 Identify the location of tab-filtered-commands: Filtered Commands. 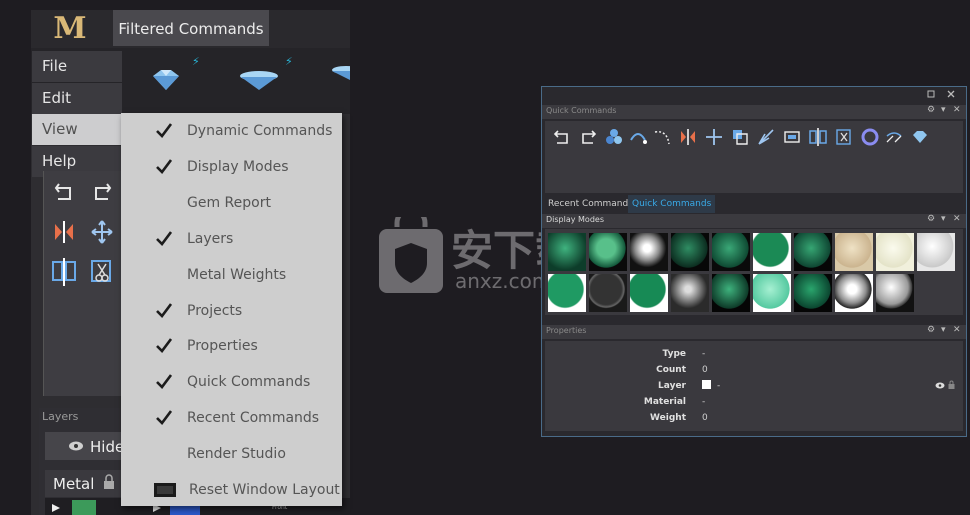
(191, 28).